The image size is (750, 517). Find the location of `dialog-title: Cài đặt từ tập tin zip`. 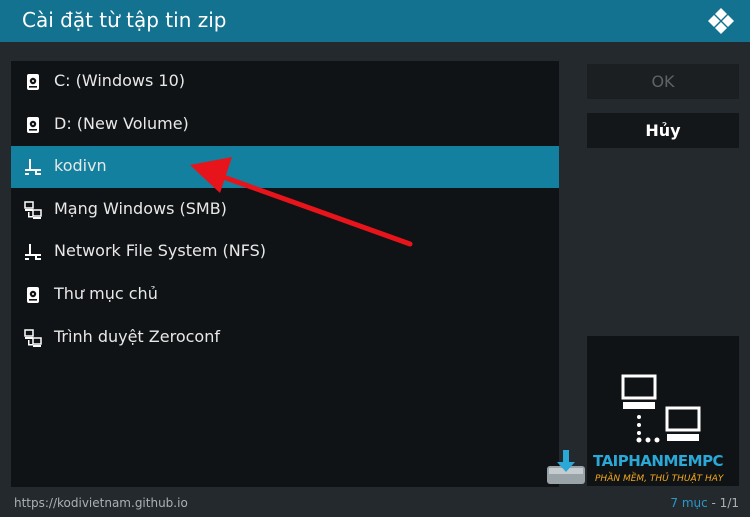

dialog-title: Cài đặt từ tập tin zip is located at coordinates (124, 20).